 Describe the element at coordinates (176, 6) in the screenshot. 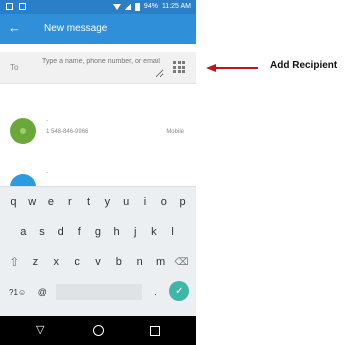

I see `status-time: 11:25 AM` at that location.